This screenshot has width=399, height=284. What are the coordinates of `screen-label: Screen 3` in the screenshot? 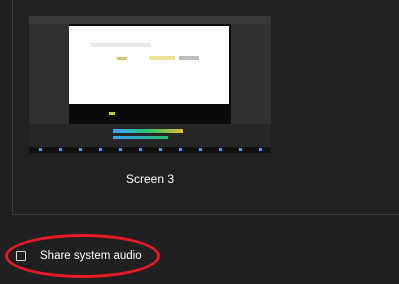 It's located at (150, 179).